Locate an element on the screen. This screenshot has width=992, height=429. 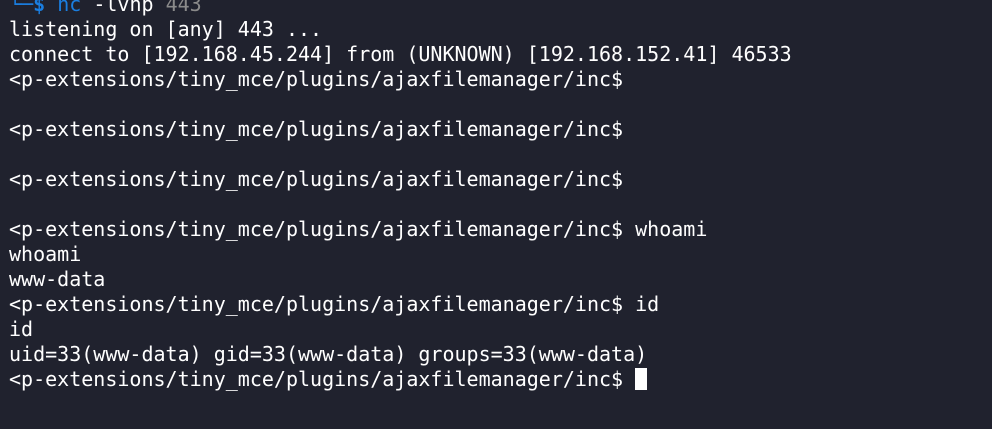
prompt-corner: └─ is located at coordinates (21, 8).